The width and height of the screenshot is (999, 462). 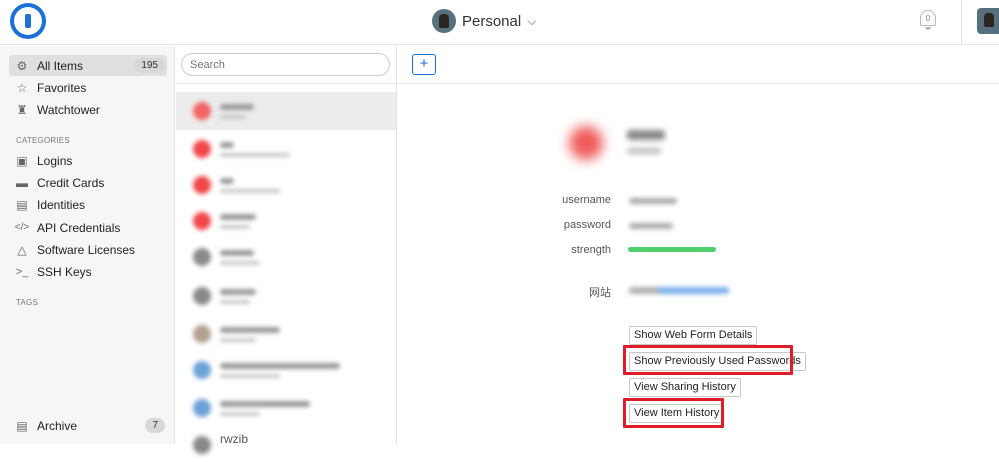 I want to click on notification-count: 0, so click(x=928, y=18).